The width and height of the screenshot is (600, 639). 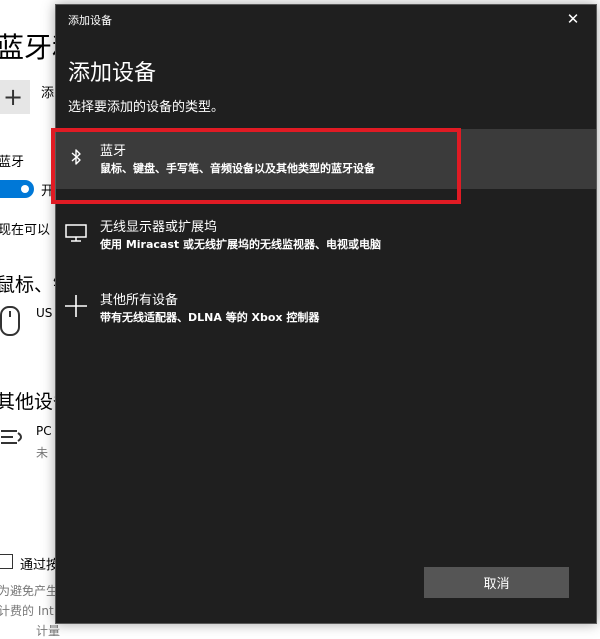 I want to click on plus-icon: +, so click(x=13, y=97).